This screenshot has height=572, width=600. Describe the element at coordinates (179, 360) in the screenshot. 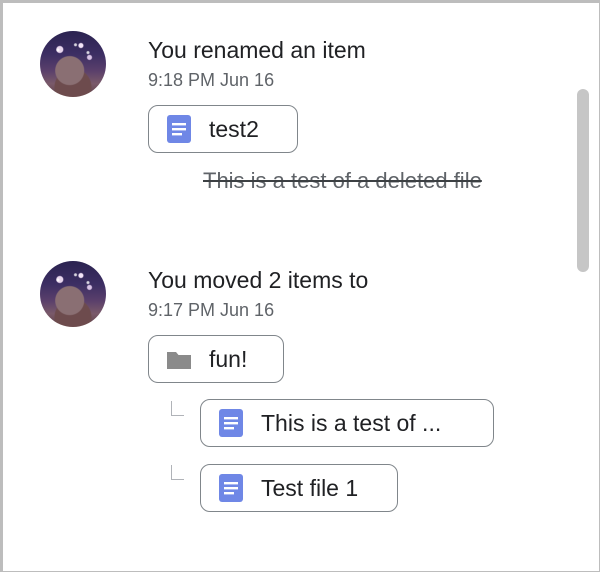

I see `folder-icon` at that location.